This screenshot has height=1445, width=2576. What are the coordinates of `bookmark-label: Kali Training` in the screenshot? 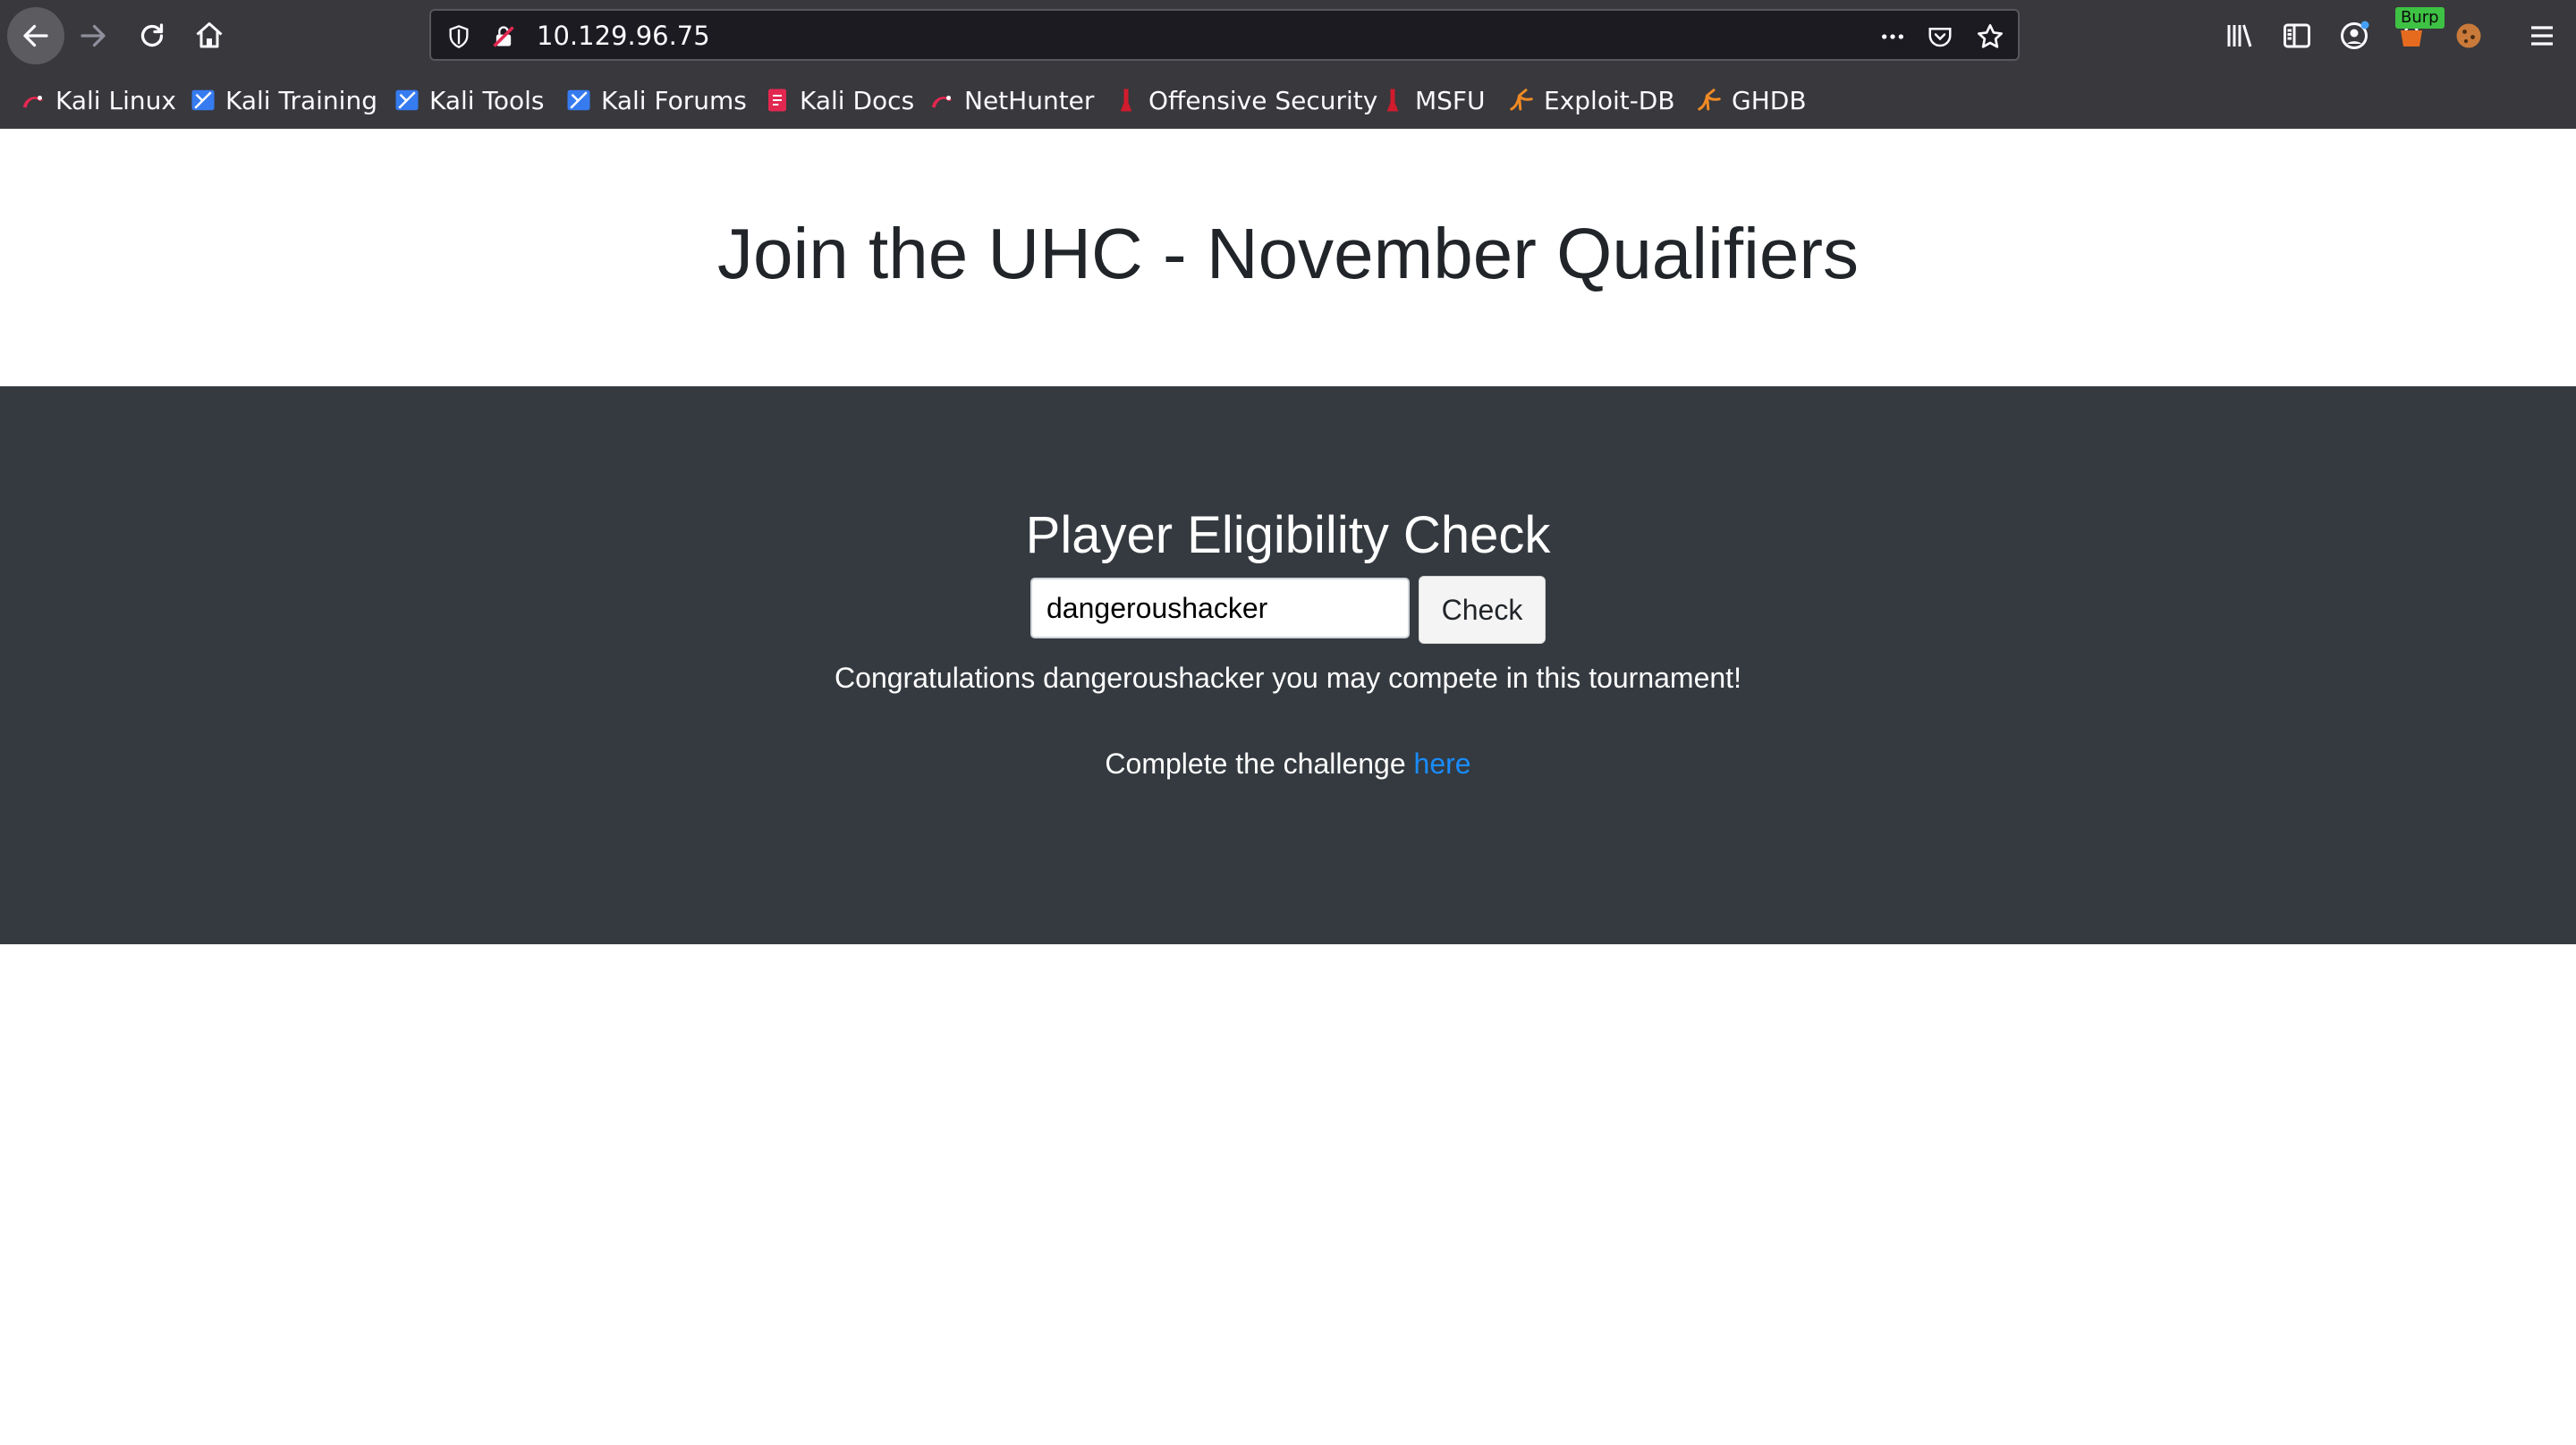 It's located at (301, 100).